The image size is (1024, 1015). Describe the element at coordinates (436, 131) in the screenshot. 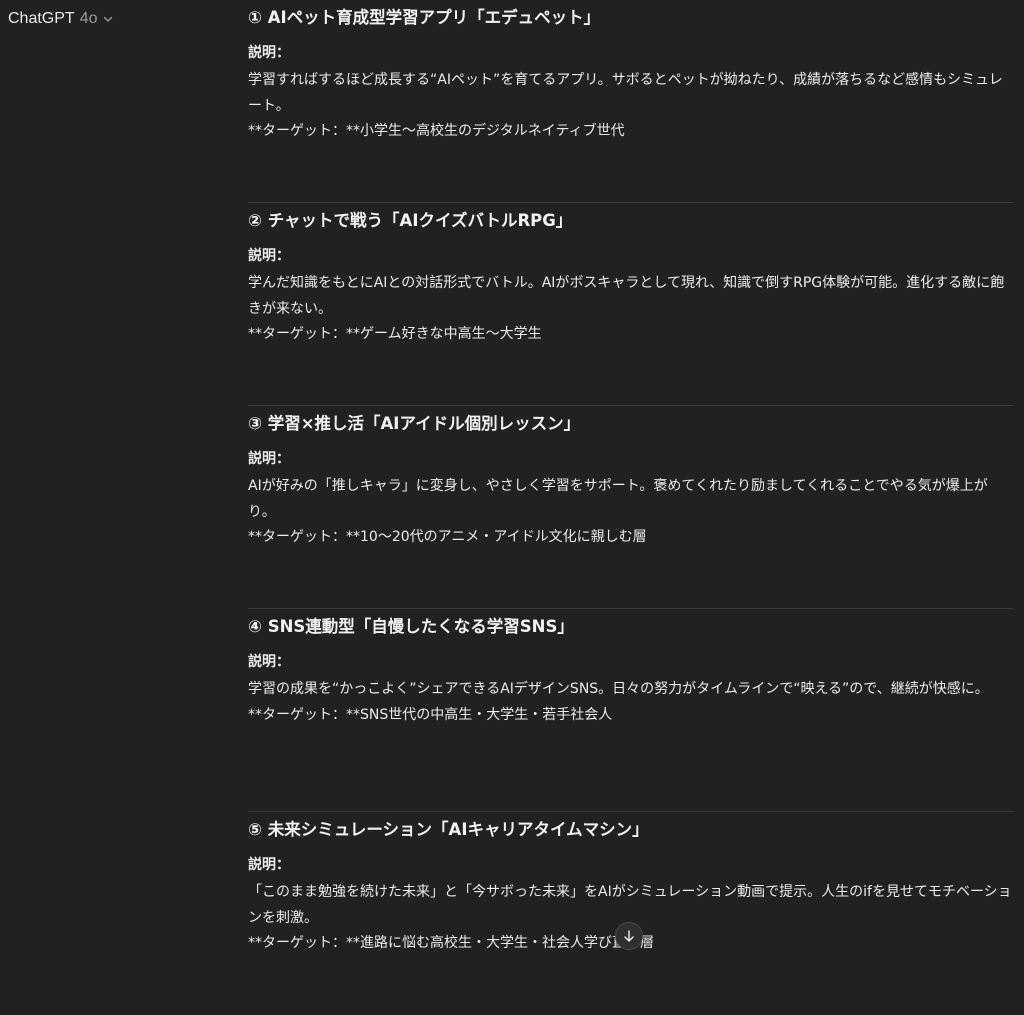

I see `idea-target: **ターゲット：**小学生〜高校生のデジタルネイティブ世代` at that location.